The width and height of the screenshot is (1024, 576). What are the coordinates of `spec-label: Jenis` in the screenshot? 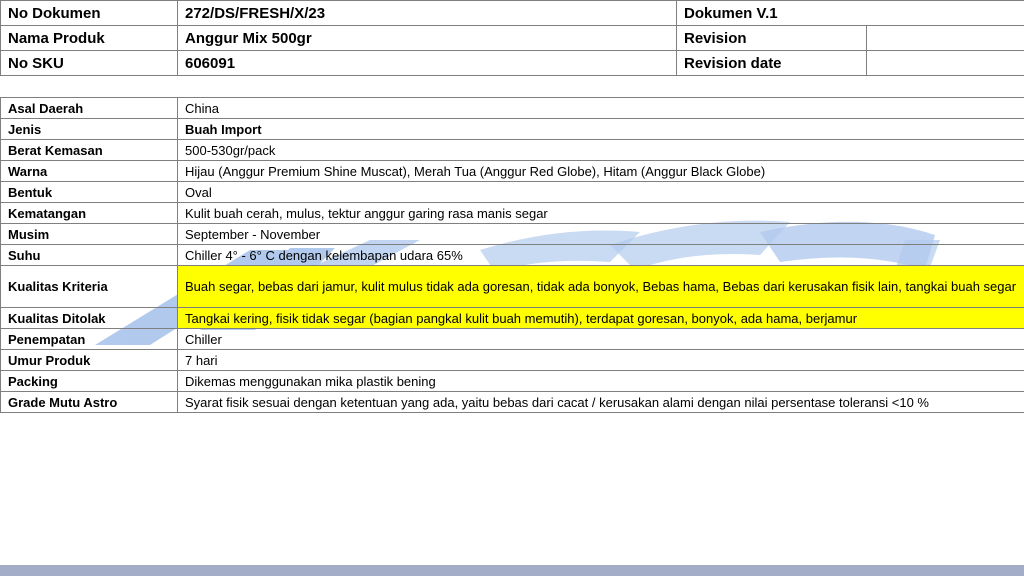 It's located at (89, 129).